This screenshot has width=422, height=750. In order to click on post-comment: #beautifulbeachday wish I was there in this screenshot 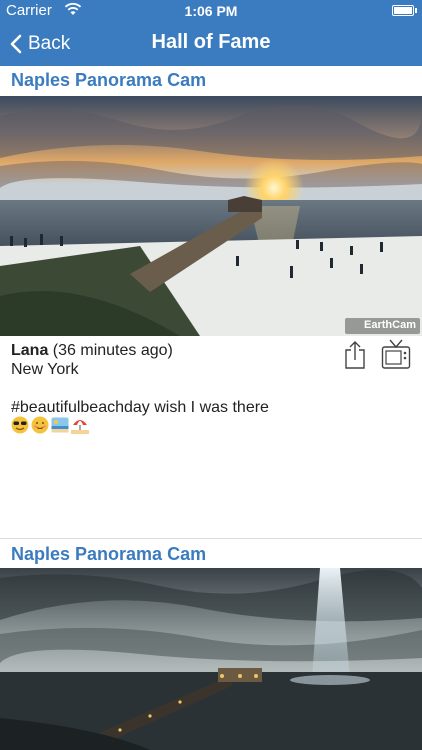, I will do `click(140, 407)`.